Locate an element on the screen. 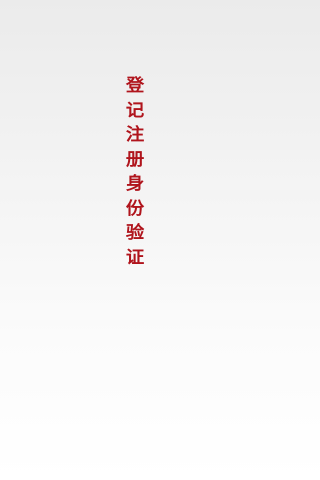  title-char: 登 is located at coordinates (135, 86).